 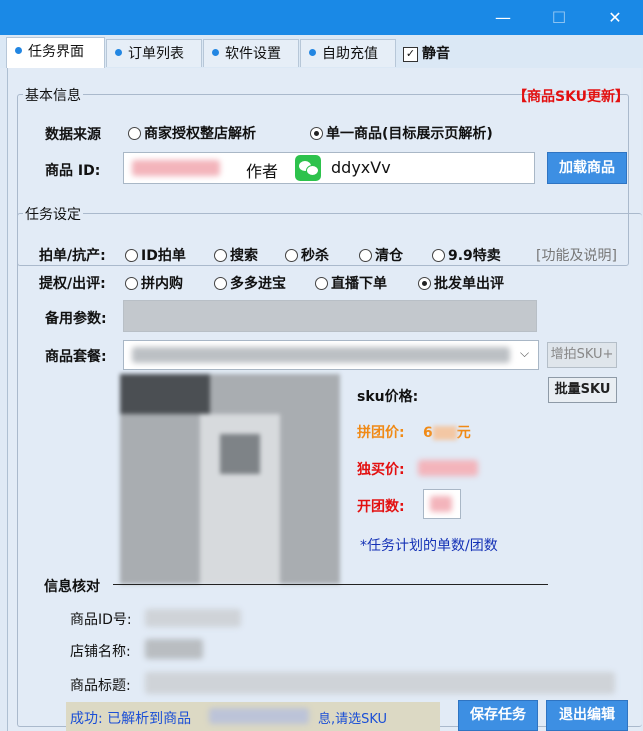 I want to click on verify-title-label: 商品标题:, so click(x=100, y=686).